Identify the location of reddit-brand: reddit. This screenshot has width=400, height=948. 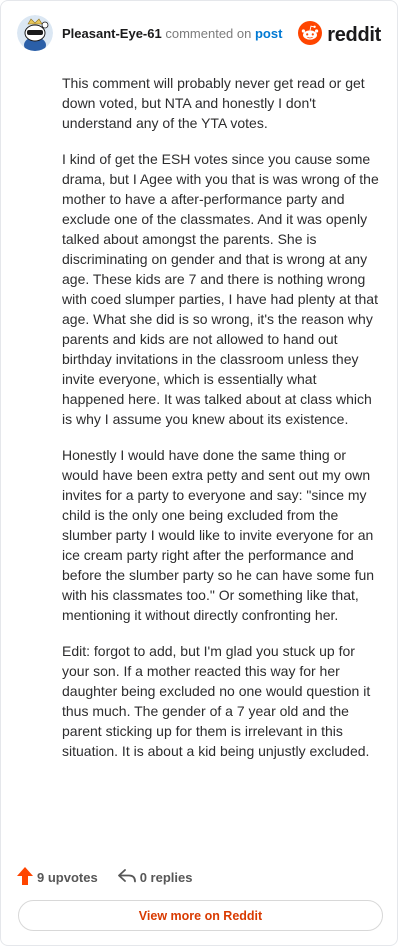
(339, 35).